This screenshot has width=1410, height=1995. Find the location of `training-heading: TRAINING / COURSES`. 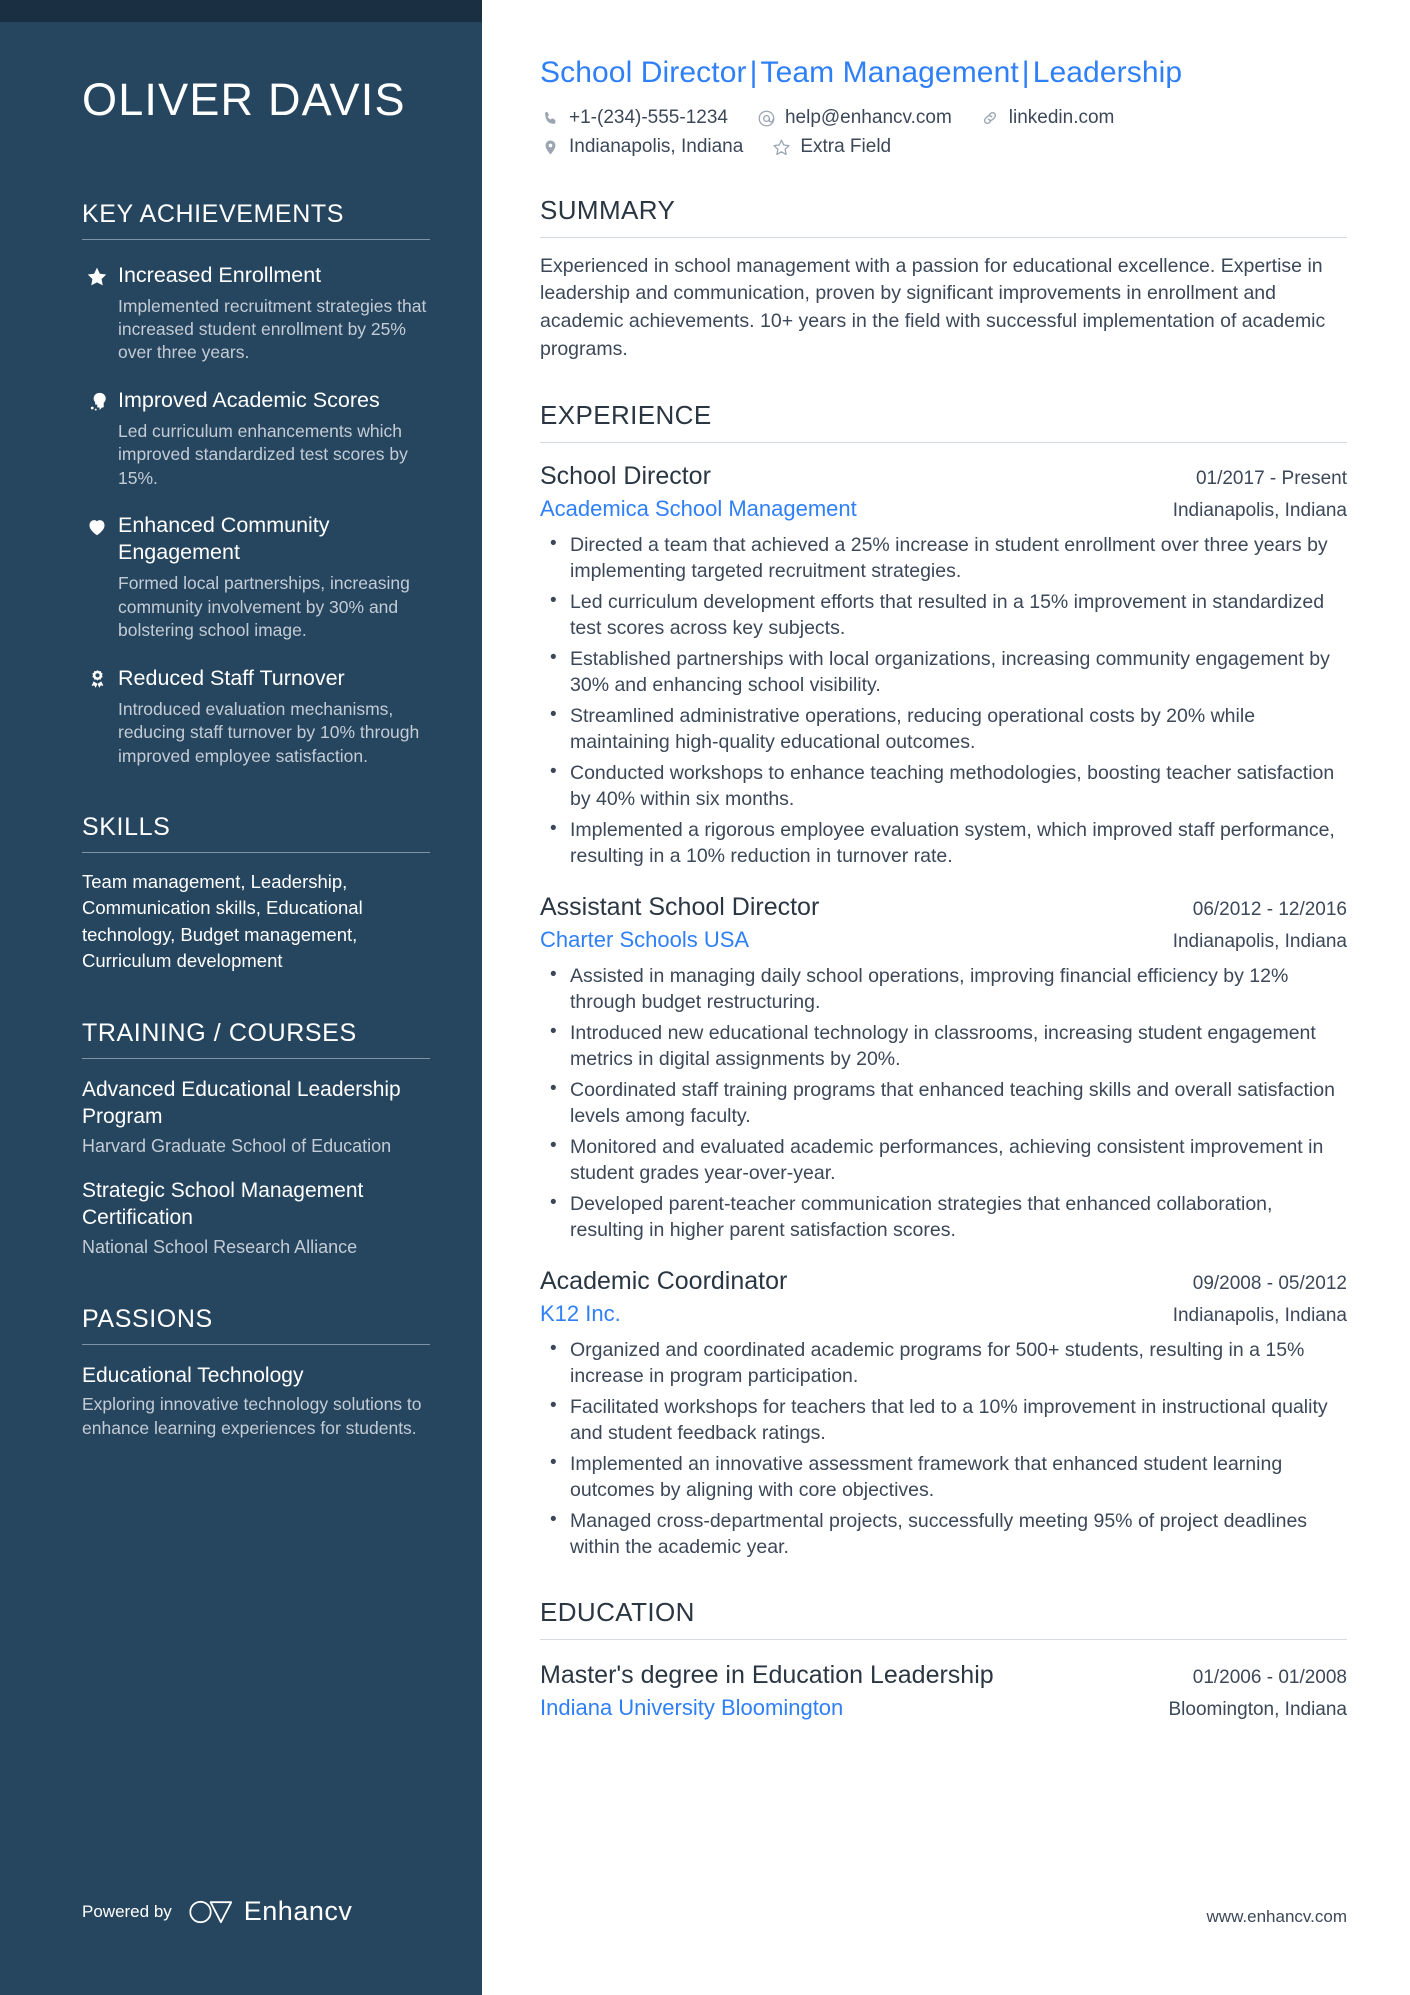

training-heading: TRAINING / COURSES is located at coordinates (219, 1033).